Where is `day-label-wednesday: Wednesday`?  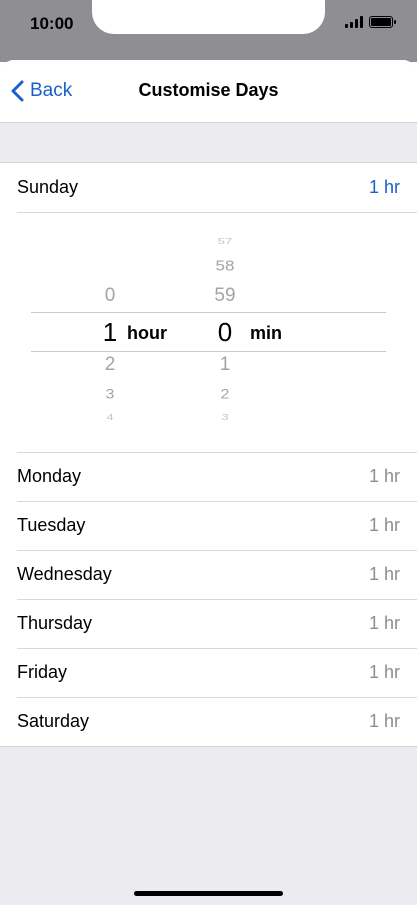 day-label-wednesday: Wednesday is located at coordinates (64, 574).